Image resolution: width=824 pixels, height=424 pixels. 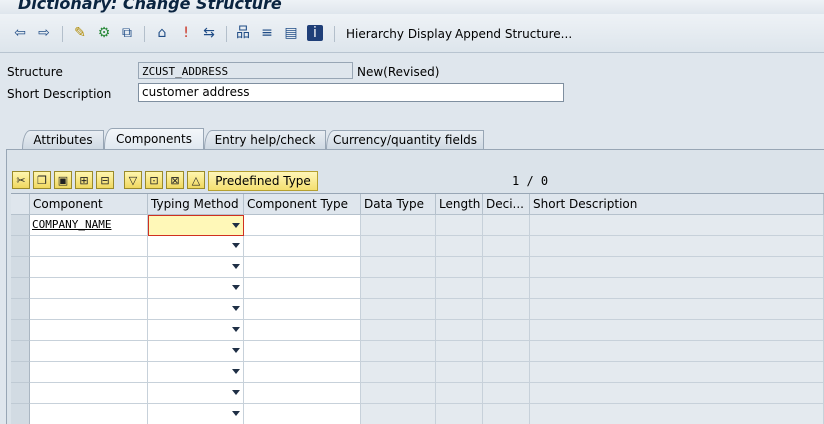 What do you see at coordinates (677, 204) in the screenshot?
I see `column-header-short-description: Short Description` at bounding box center [677, 204].